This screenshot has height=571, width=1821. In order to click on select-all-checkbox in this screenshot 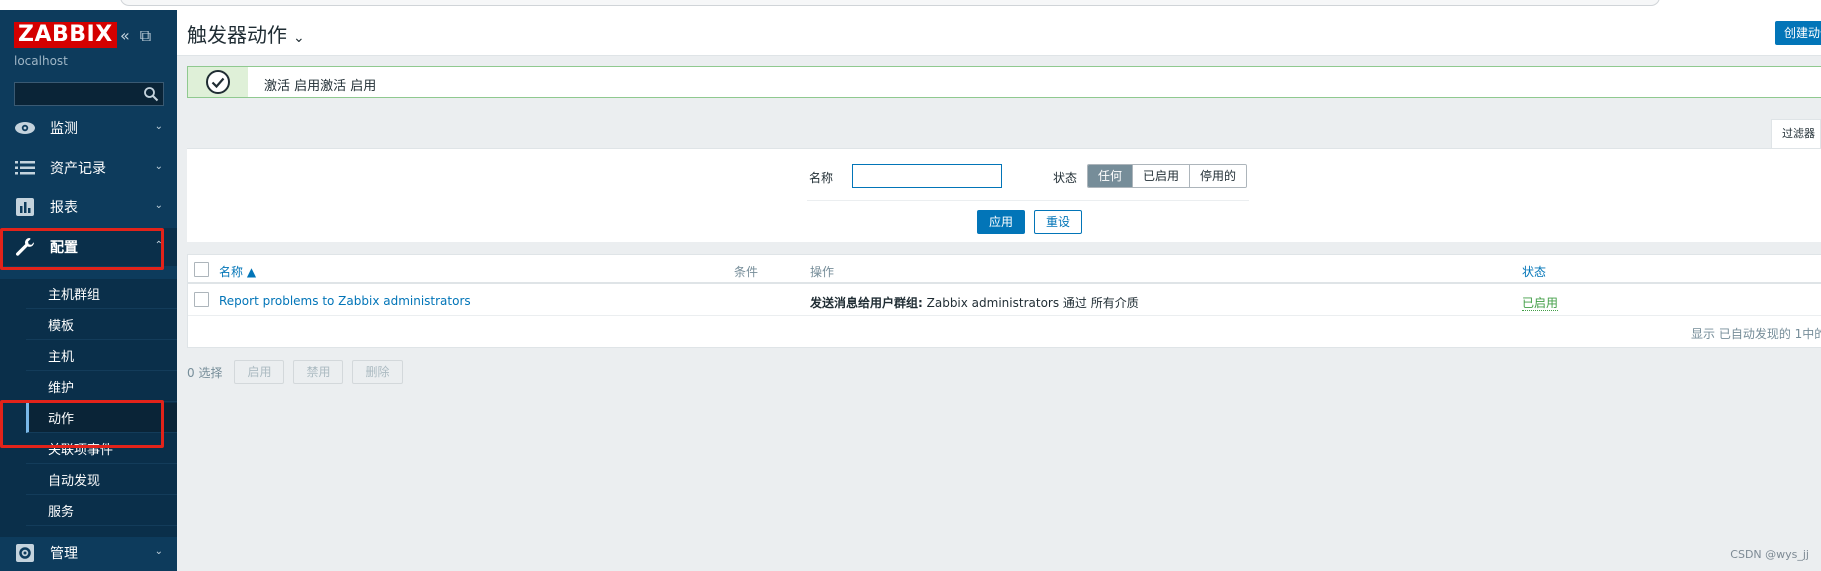, I will do `click(201, 269)`.